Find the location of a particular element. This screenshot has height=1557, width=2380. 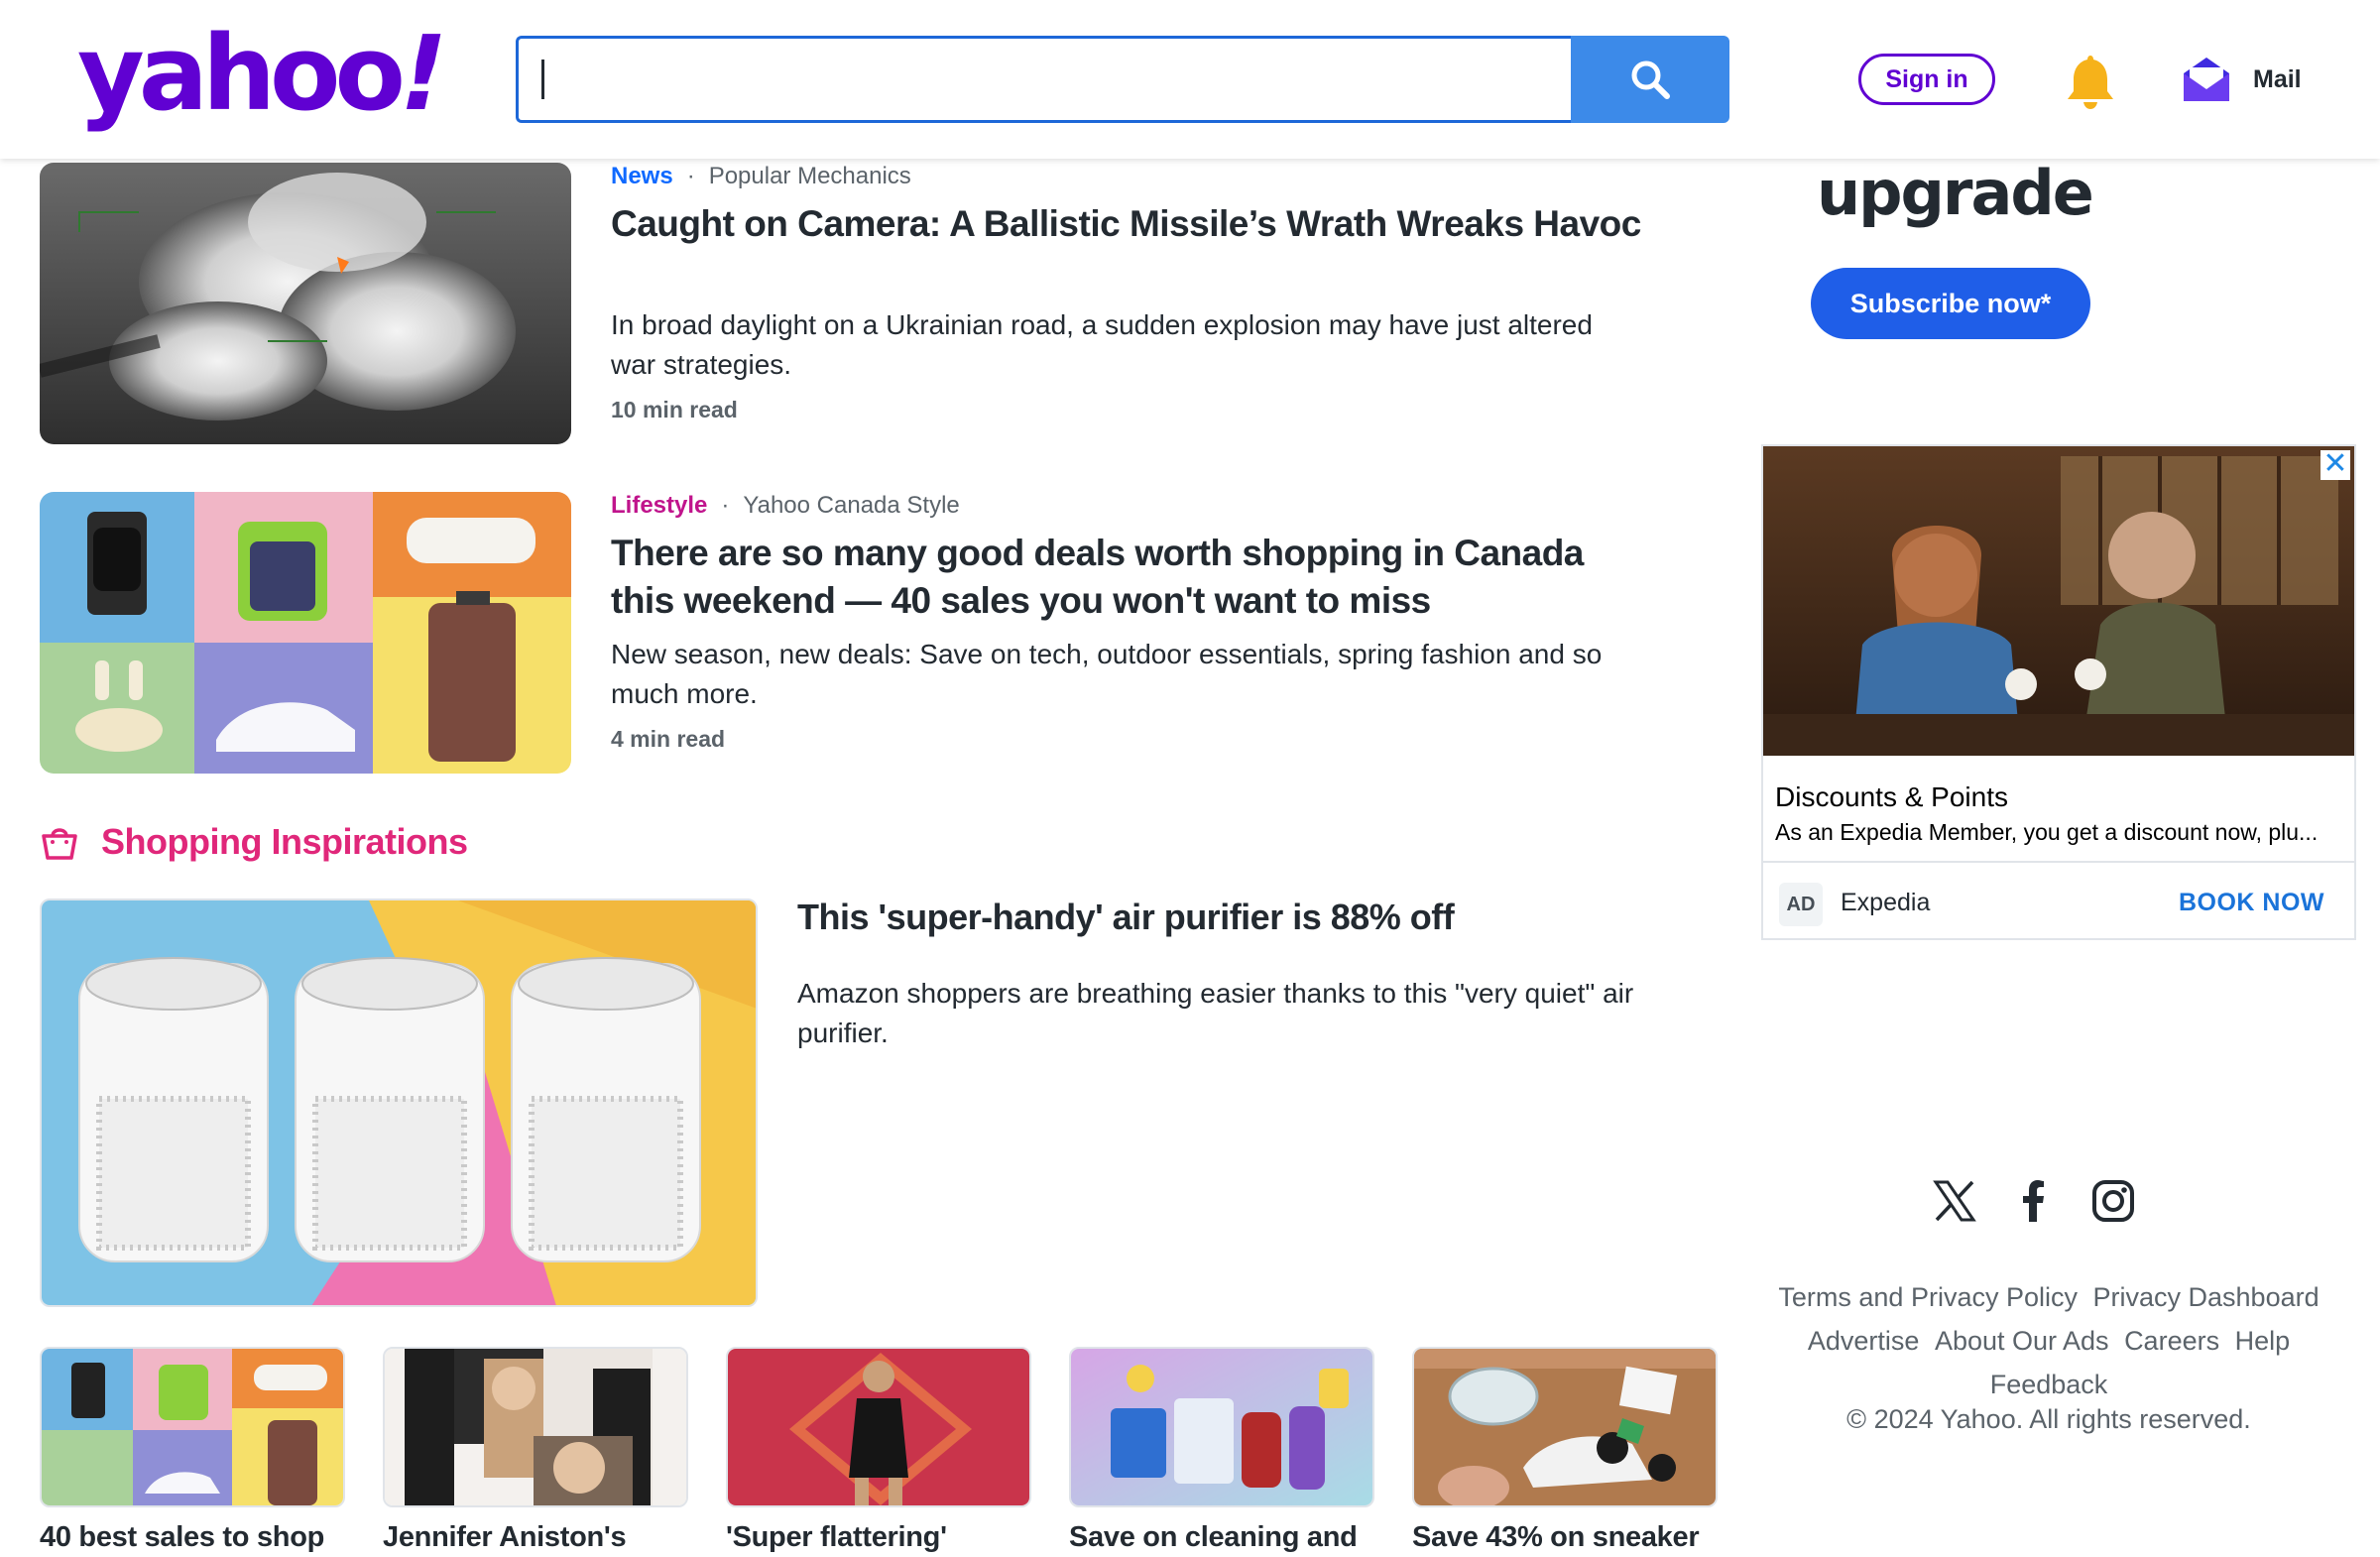

facebook-icon is located at coordinates (2034, 1201).